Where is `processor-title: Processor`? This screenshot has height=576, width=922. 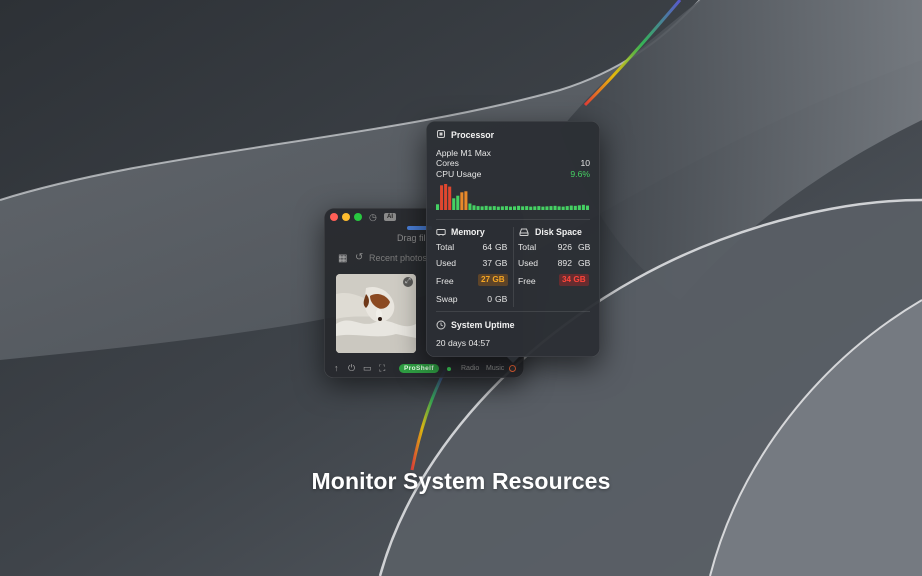
processor-title: Processor is located at coordinates (473, 135).